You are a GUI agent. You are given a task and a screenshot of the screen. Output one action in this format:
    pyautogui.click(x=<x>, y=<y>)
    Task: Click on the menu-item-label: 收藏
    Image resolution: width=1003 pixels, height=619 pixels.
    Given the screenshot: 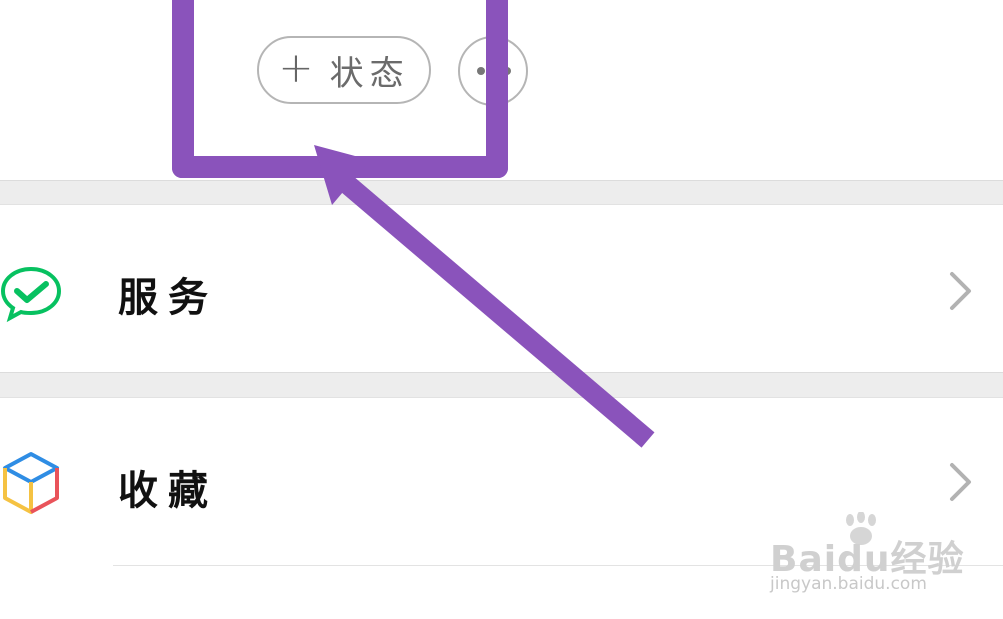 What is the action you would take?
    pyautogui.click(x=168, y=491)
    